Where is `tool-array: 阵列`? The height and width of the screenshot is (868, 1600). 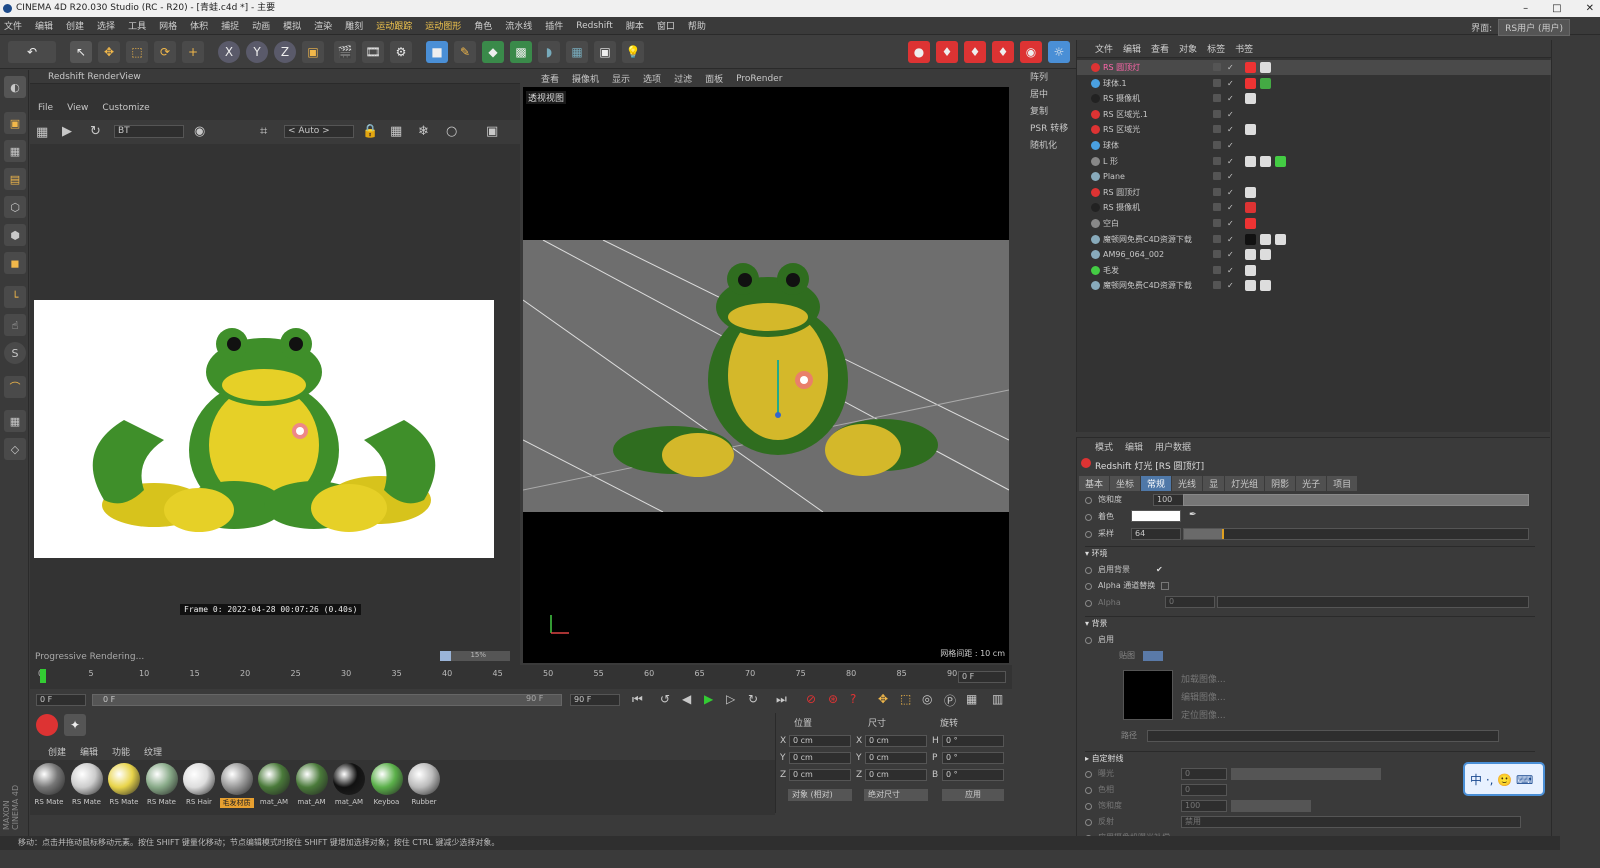 tool-array: 阵列 is located at coordinates (1043, 78).